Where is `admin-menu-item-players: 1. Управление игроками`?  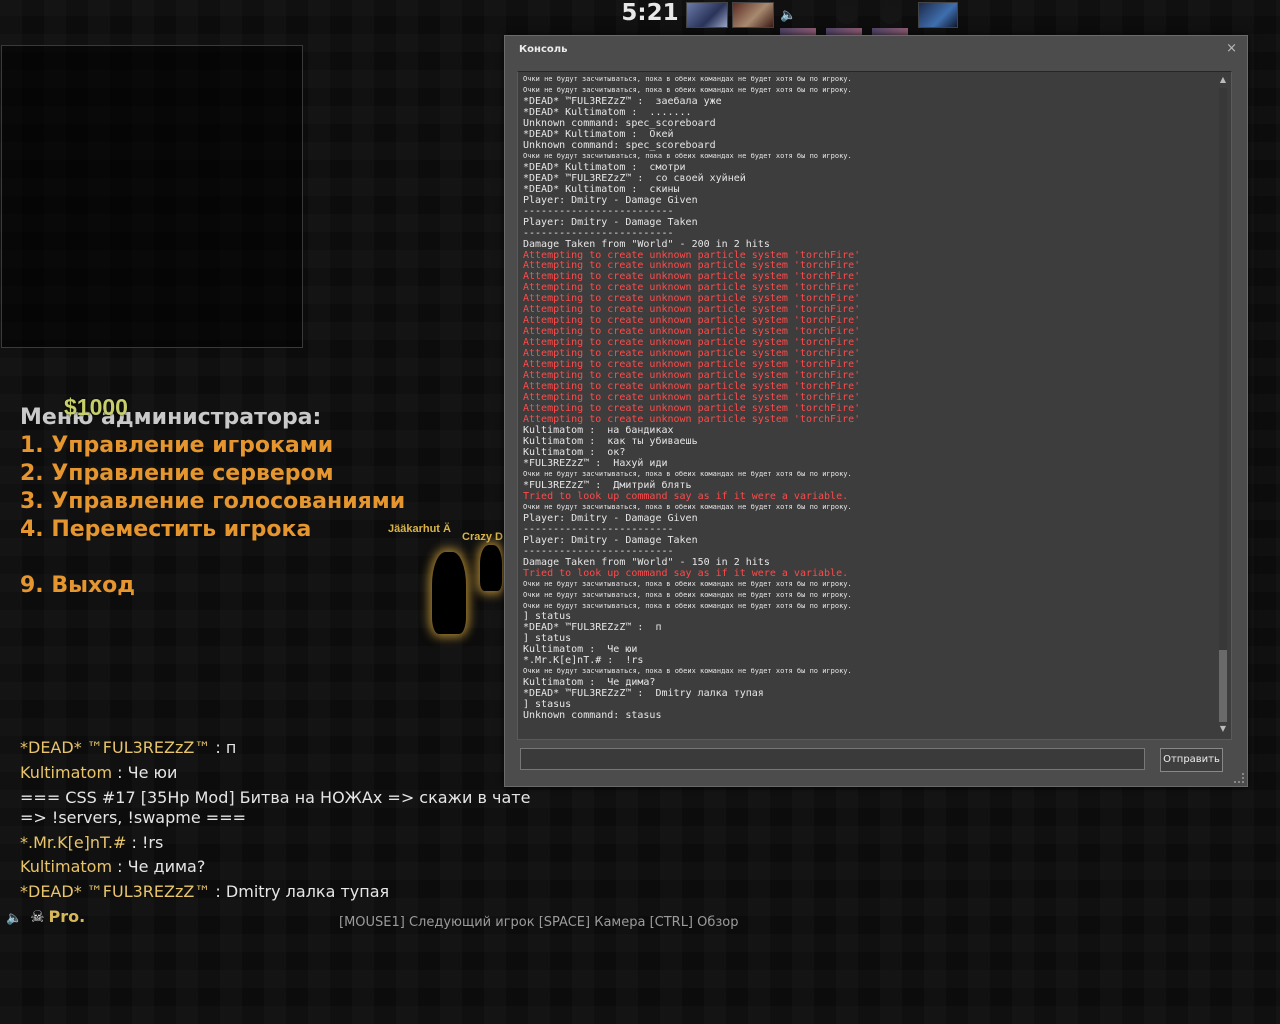 admin-menu-item-players: 1. Управление игроками is located at coordinates (176, 445).